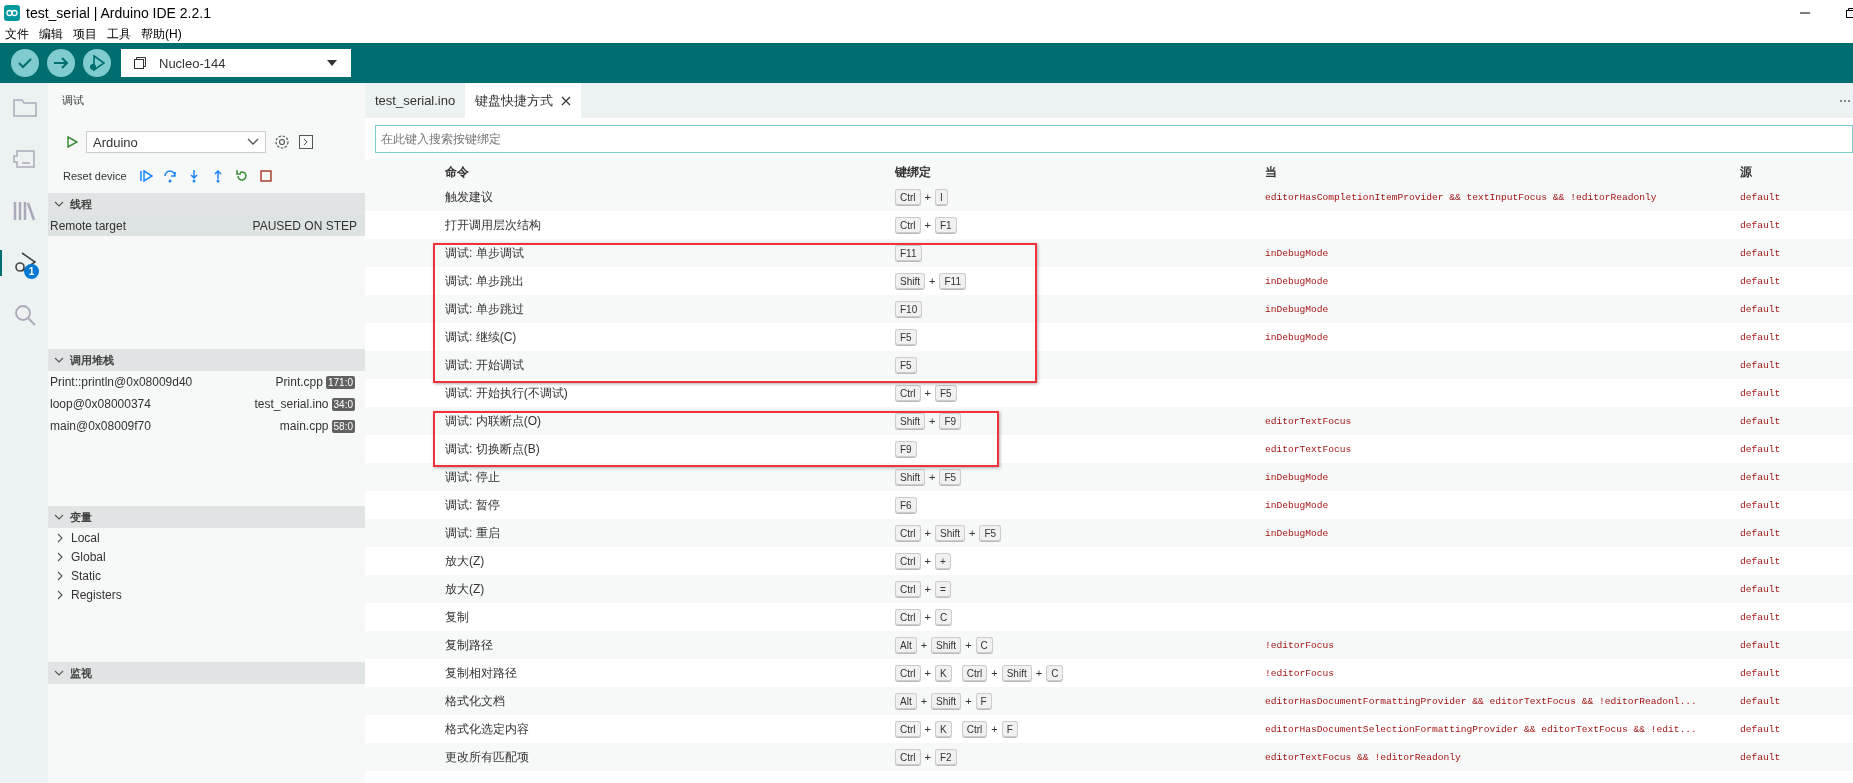 The width and height of the screenshot is (1853, 783). Describe the element at coordinates (206, 517) in the screenshot. I see `section-header: 变量` at that location.